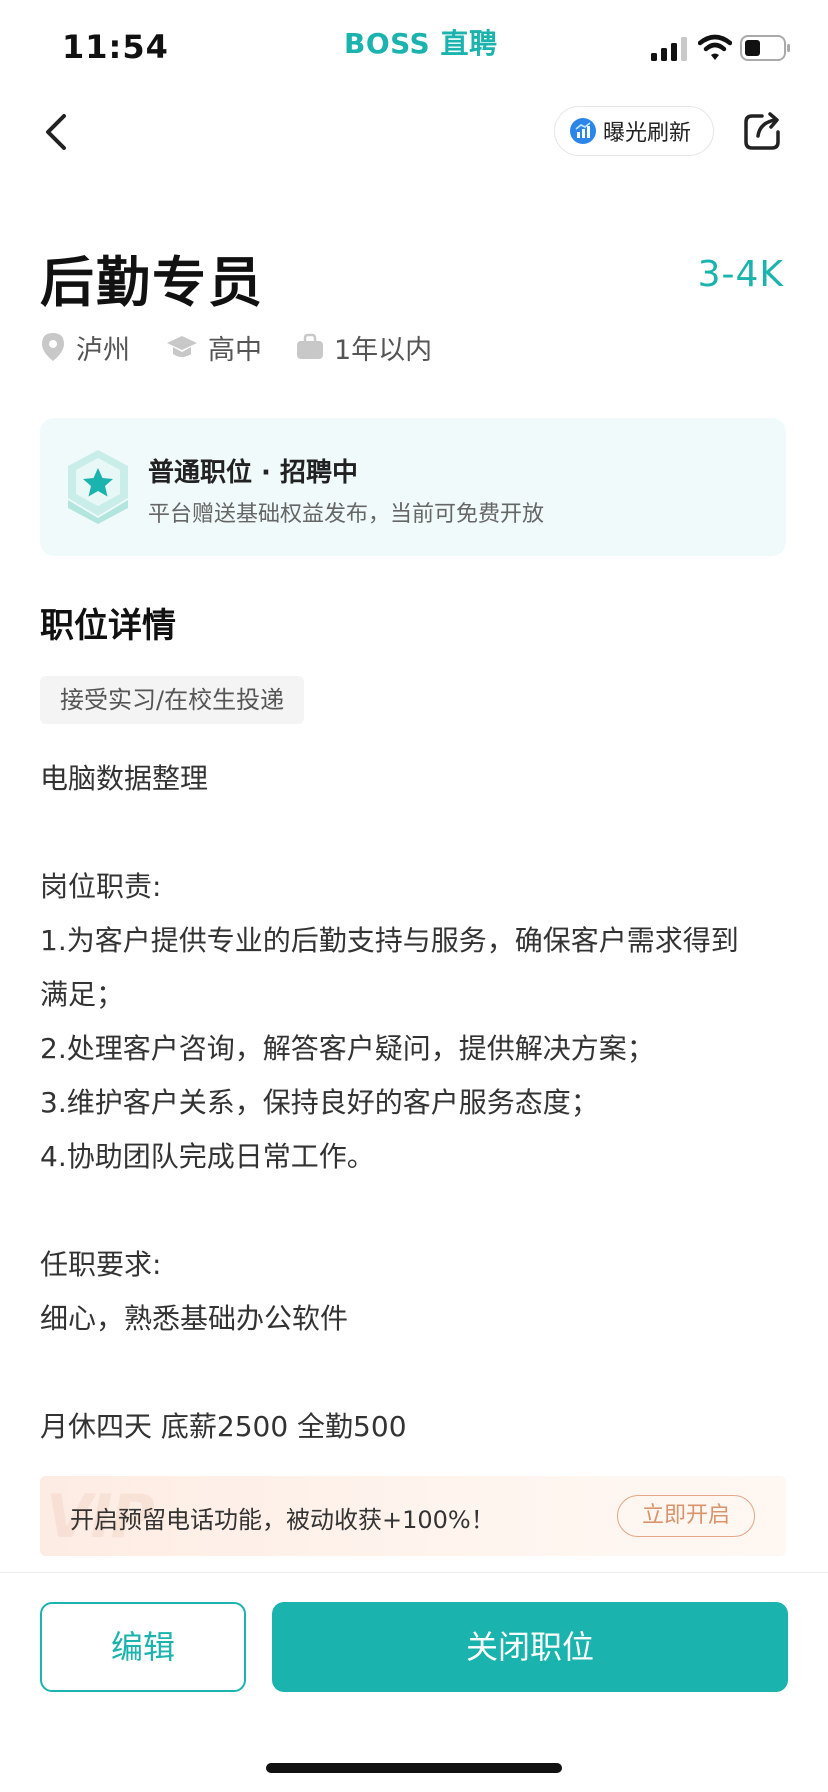 The width and height of the screenshot is (828, 1792). Describe the element at coordinates (103, 350) in the screenshot. I see `job-location-text: 泸州` at that location.